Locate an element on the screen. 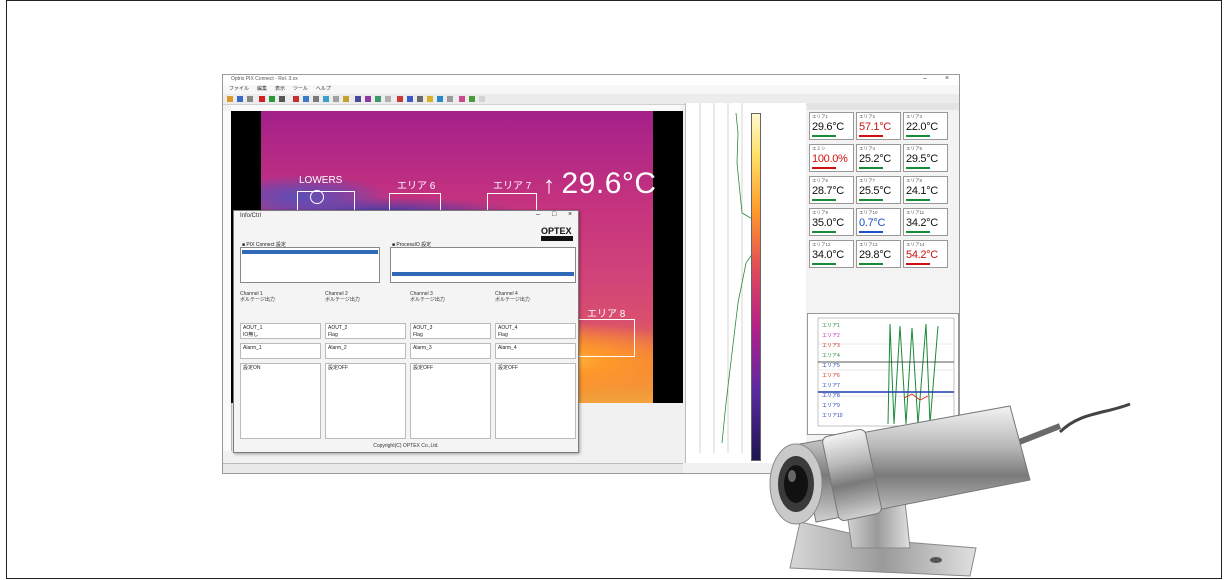 The height and width of the screenshot is (580, 1228). trend-legend-item: エリア3 is located at coordinates (831, 346).